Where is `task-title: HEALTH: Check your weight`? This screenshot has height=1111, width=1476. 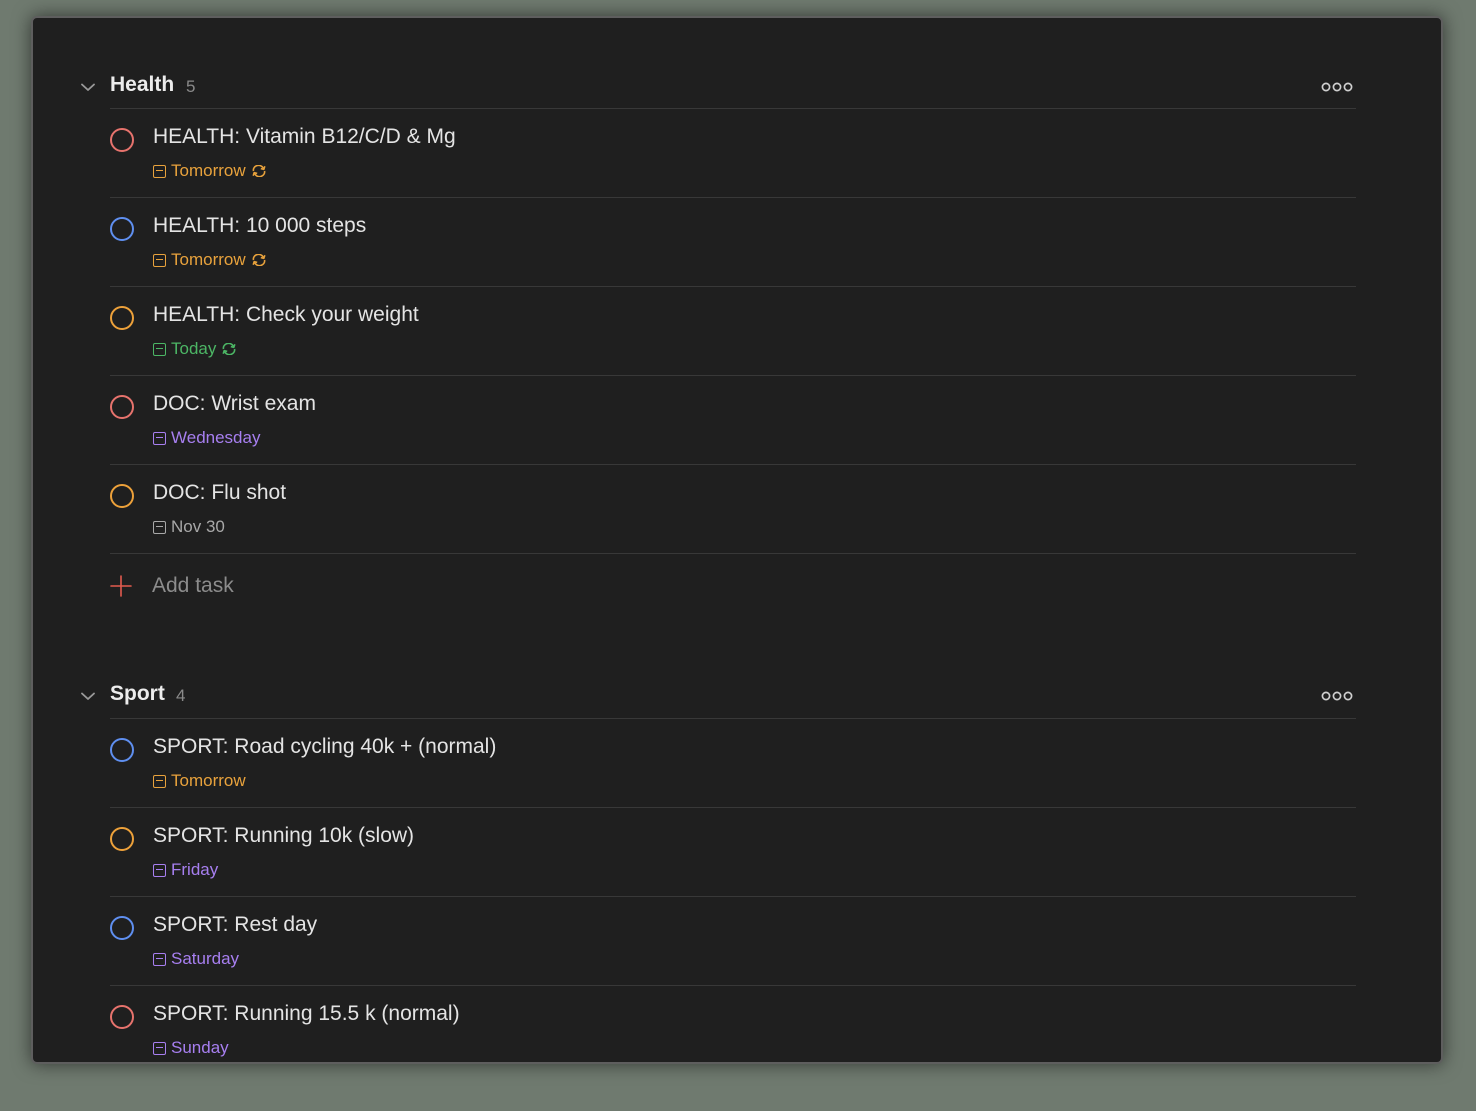 task-title: HEALTH: Check your weight is located at coordinates (286, 314).